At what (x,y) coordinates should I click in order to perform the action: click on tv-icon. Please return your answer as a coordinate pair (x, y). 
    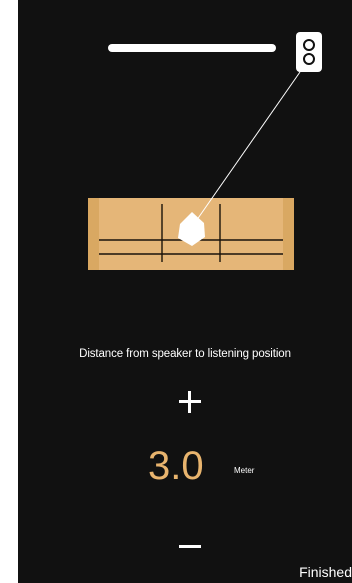
    Looking at the image, I should click on (192, 48).